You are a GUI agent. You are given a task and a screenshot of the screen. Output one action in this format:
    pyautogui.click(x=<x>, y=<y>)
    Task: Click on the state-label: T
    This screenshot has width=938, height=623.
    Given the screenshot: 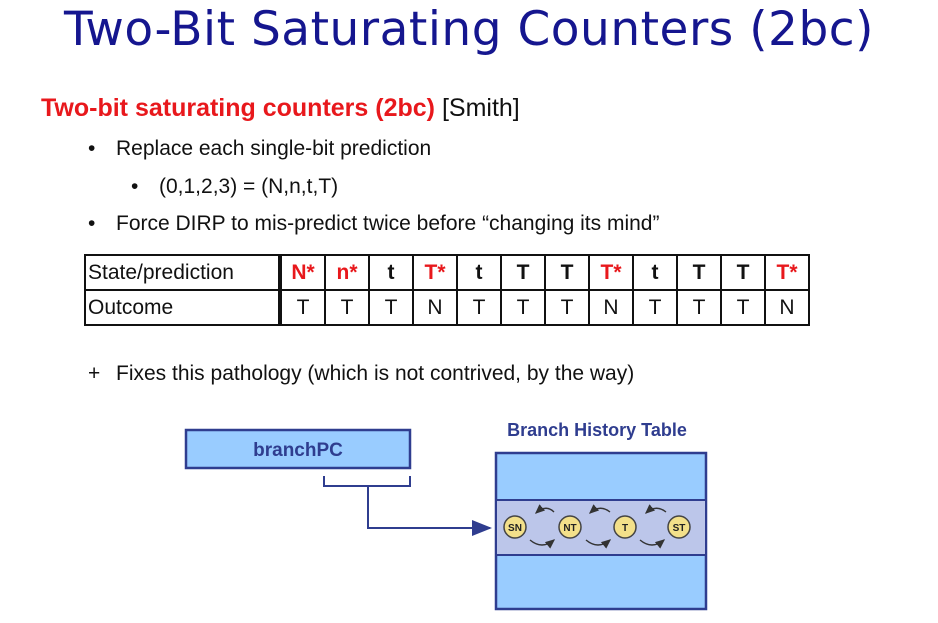 What is the action you would take?
    pyautogui.click(x=625, y=528)
    